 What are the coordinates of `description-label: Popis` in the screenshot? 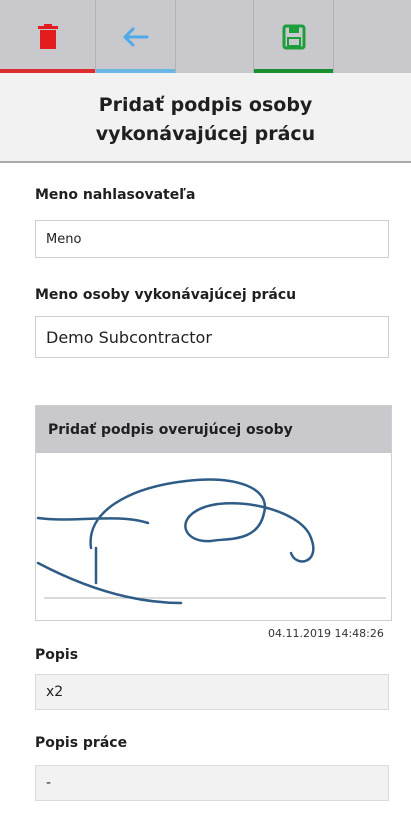 It's located at (57, 655).